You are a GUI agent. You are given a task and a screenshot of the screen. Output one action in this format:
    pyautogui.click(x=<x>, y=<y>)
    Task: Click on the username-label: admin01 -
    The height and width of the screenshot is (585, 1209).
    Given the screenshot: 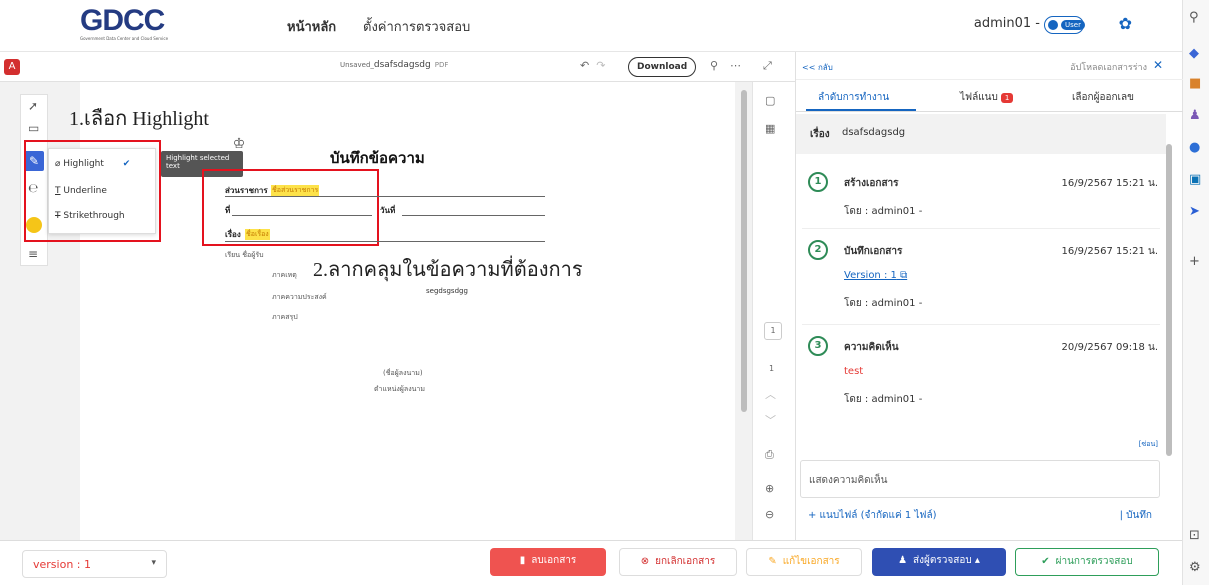 What is the action you would take?
    pyautogui.click(x=1007, y=23)
    